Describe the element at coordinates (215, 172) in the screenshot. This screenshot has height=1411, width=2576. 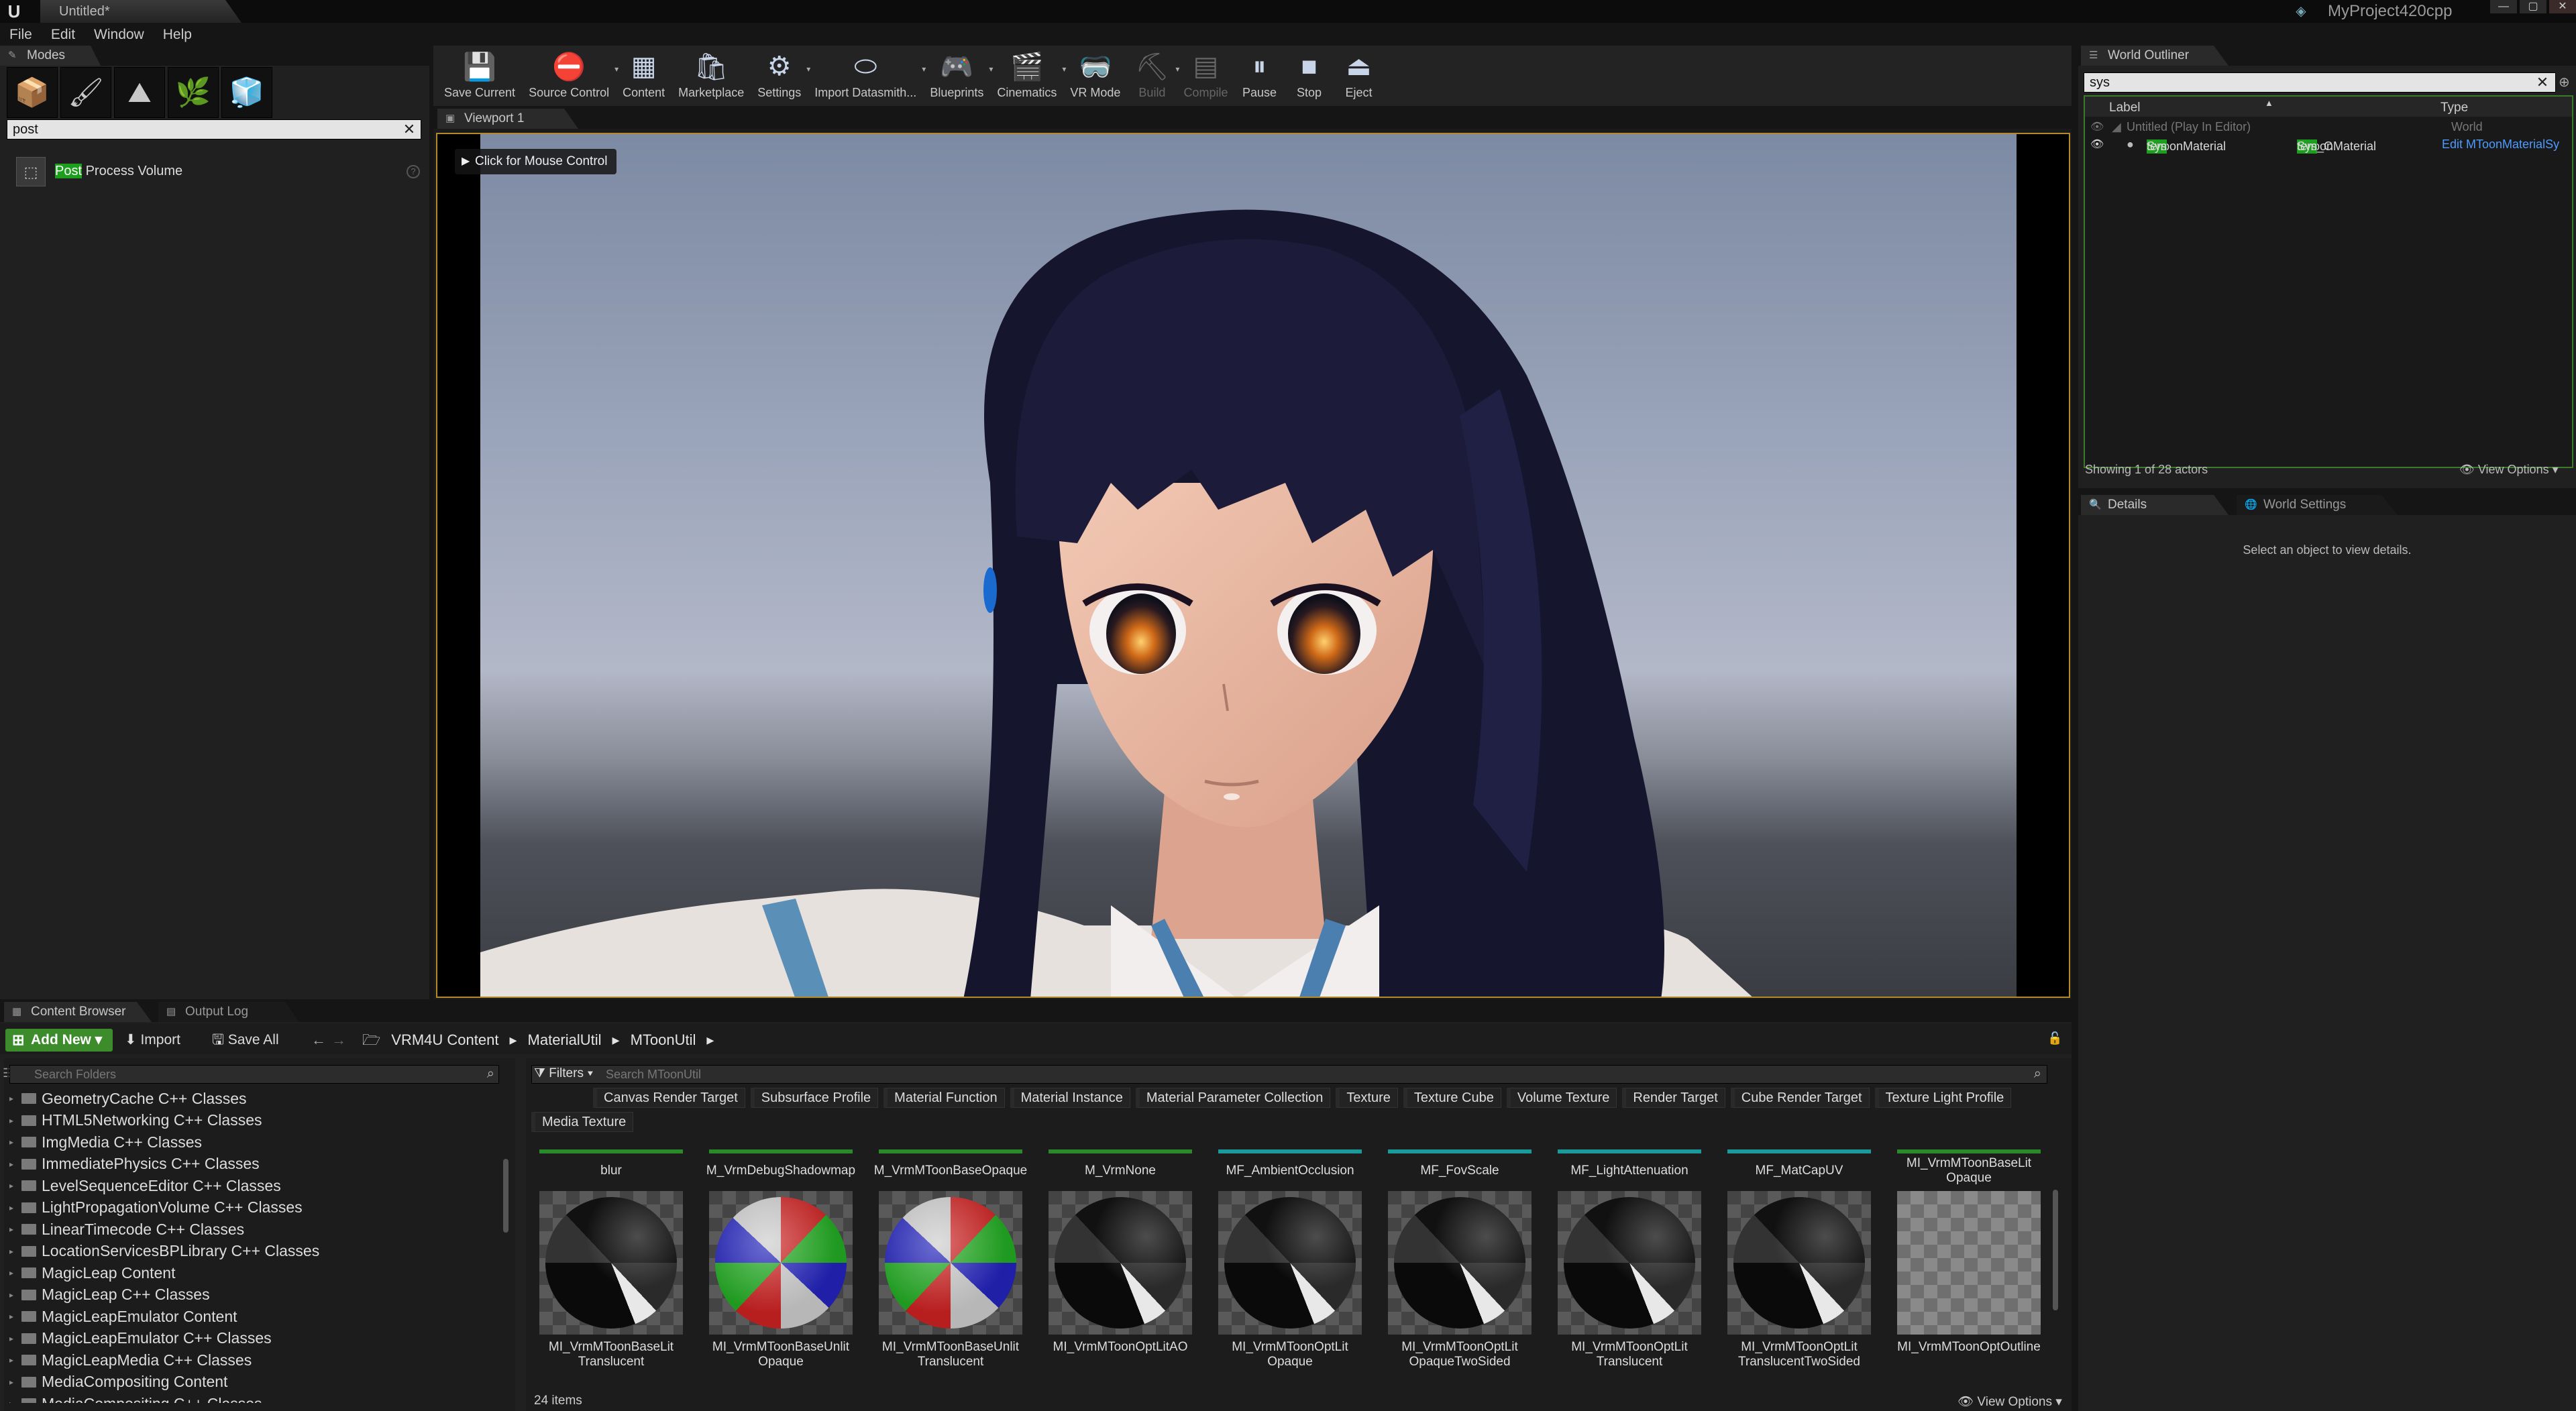
I see `list-item: ⬚ Post Process Volume ?` at that location.